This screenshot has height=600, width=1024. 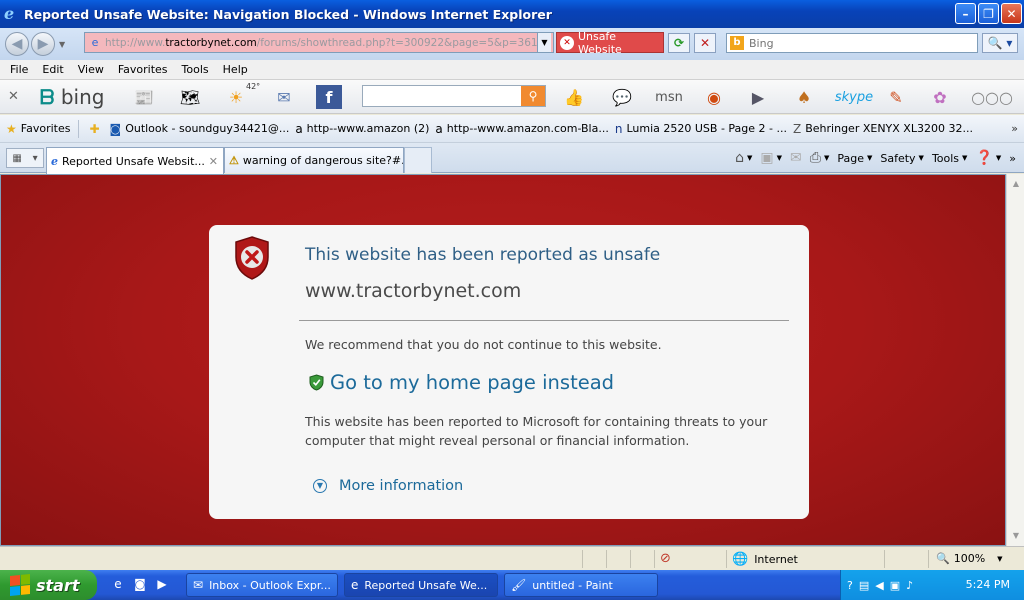 I want to click on search-button: 🔍 ▾, so click(x=1000, y=43).